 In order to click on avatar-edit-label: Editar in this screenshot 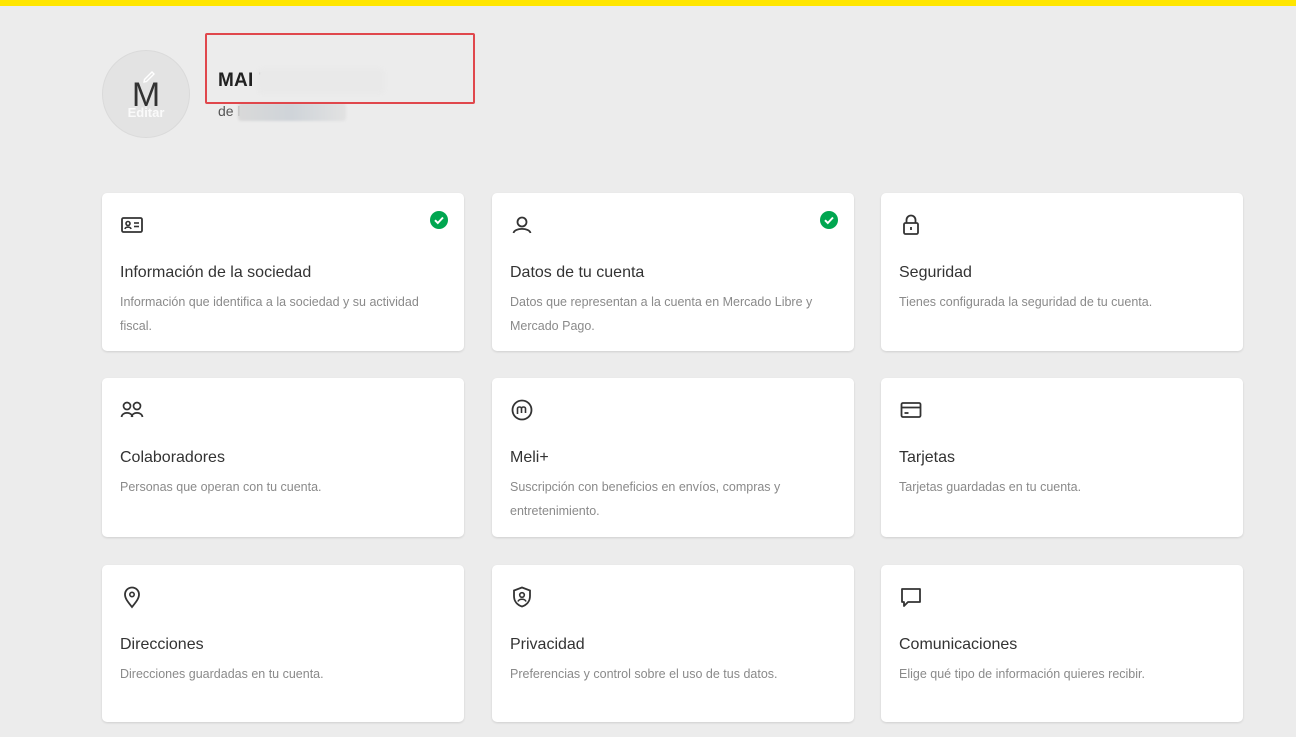, I will do `click(146, 112)`.